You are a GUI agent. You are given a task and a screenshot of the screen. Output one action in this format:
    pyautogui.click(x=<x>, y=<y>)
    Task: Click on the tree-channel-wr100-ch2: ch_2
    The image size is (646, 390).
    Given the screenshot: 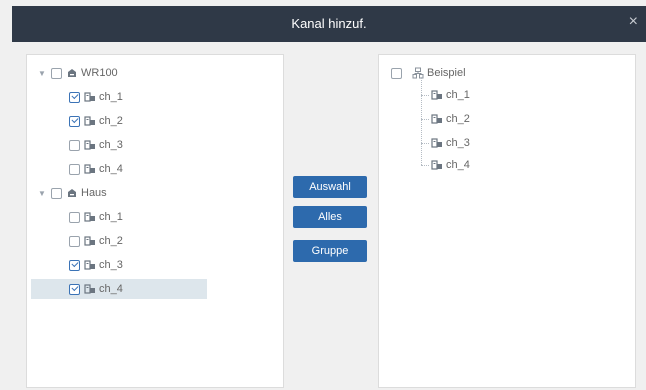 What is the action you would take?
    pyautogui.click(x=96, y=121)
    